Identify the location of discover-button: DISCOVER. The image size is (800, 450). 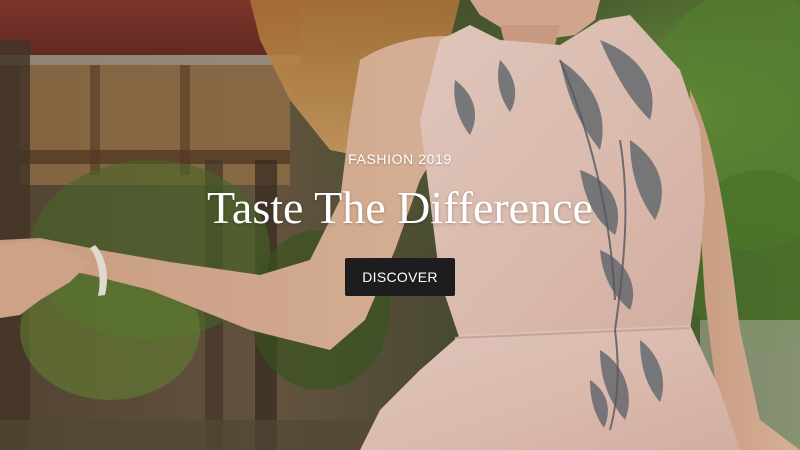
(400, 277).